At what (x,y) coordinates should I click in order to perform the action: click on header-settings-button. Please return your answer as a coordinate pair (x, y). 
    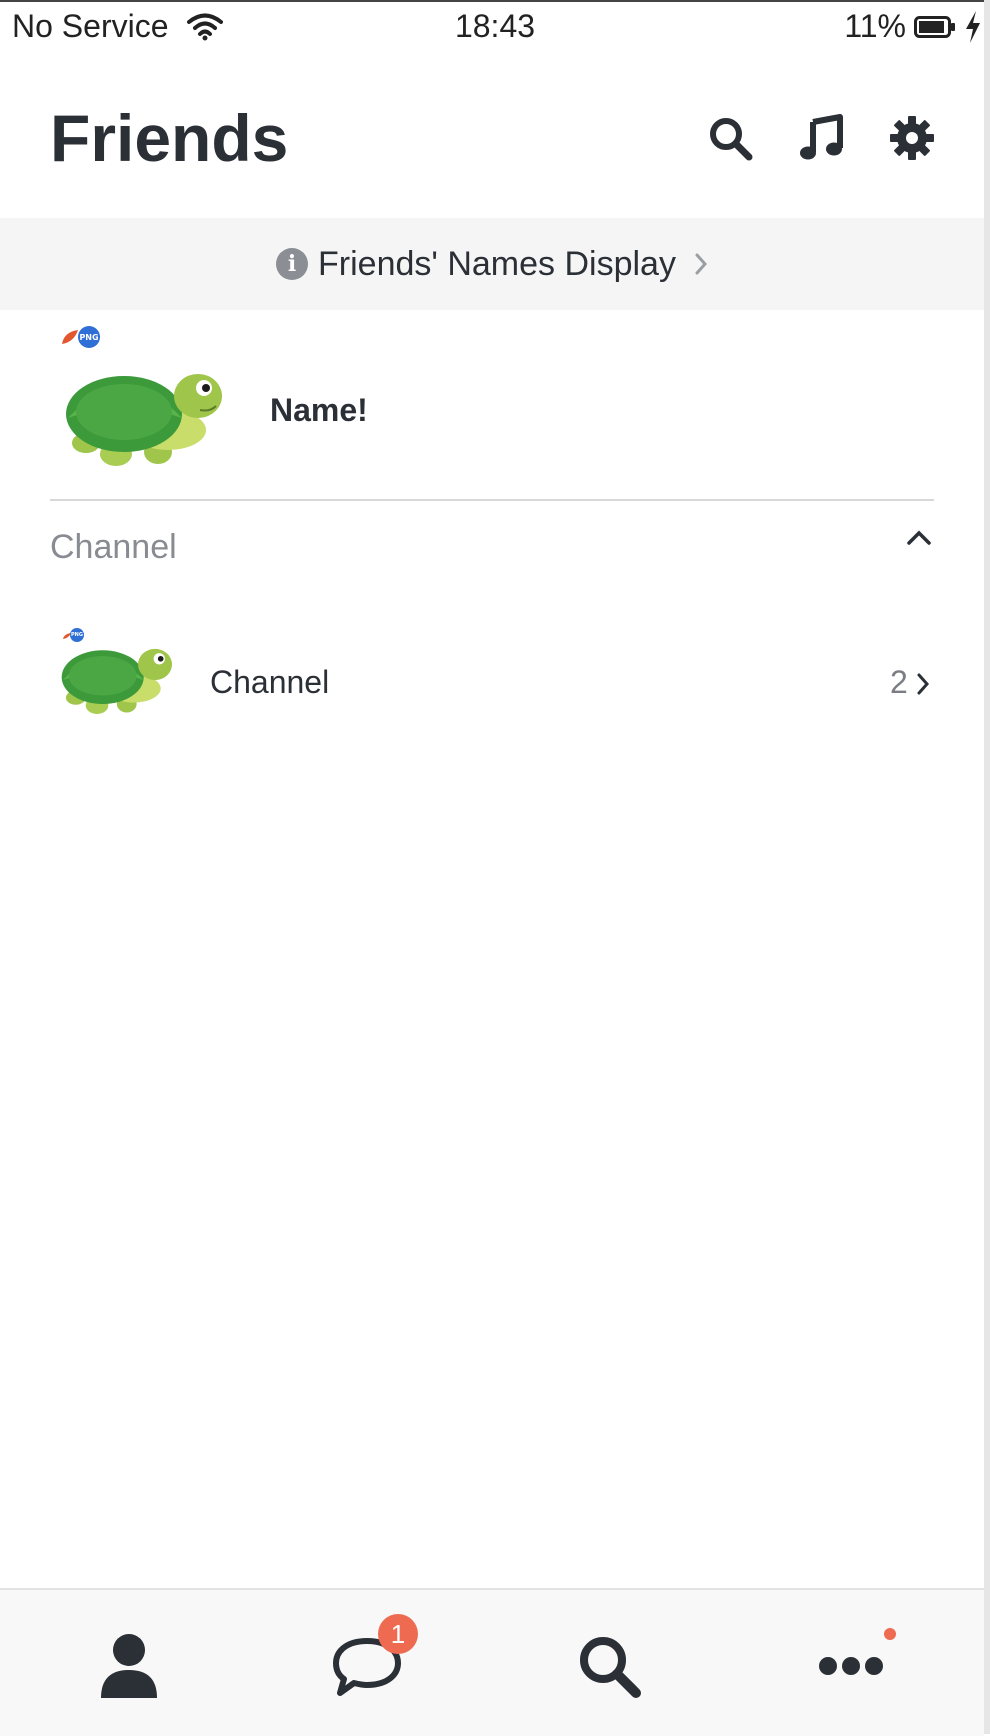
    Looking at the image, I should click on (912, 138).